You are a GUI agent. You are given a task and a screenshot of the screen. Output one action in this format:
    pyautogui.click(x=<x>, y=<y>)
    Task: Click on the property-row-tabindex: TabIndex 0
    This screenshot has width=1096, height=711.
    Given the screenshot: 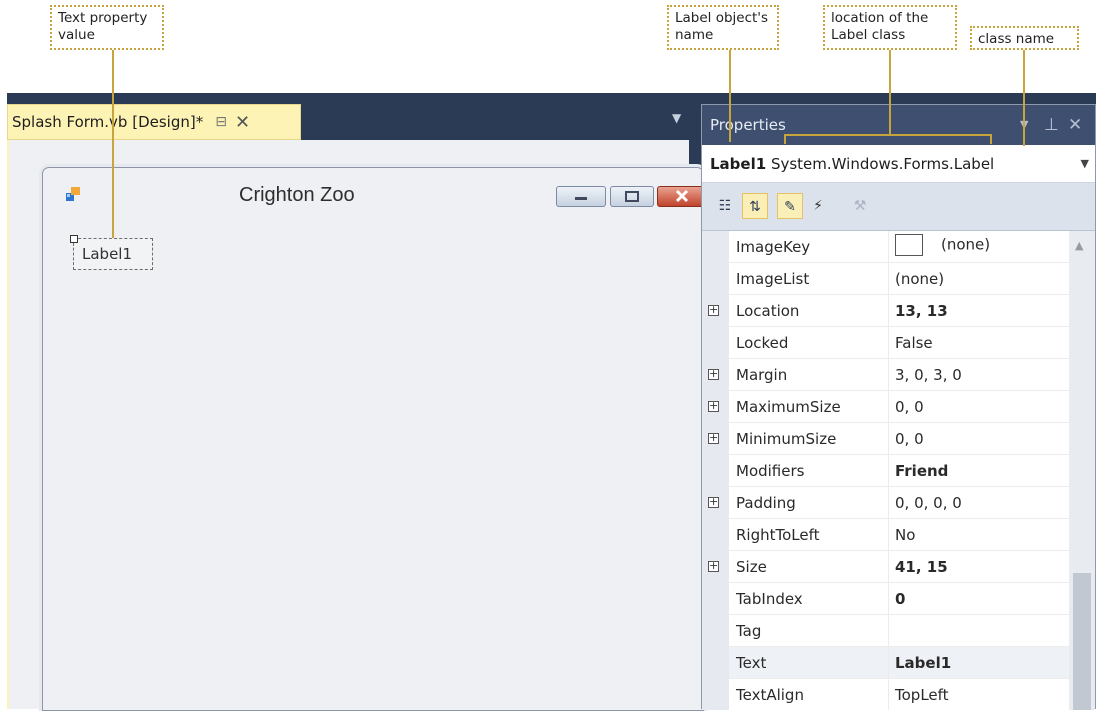 What is the action you would take?
    pyautogui.click(x=885, y=599)
    